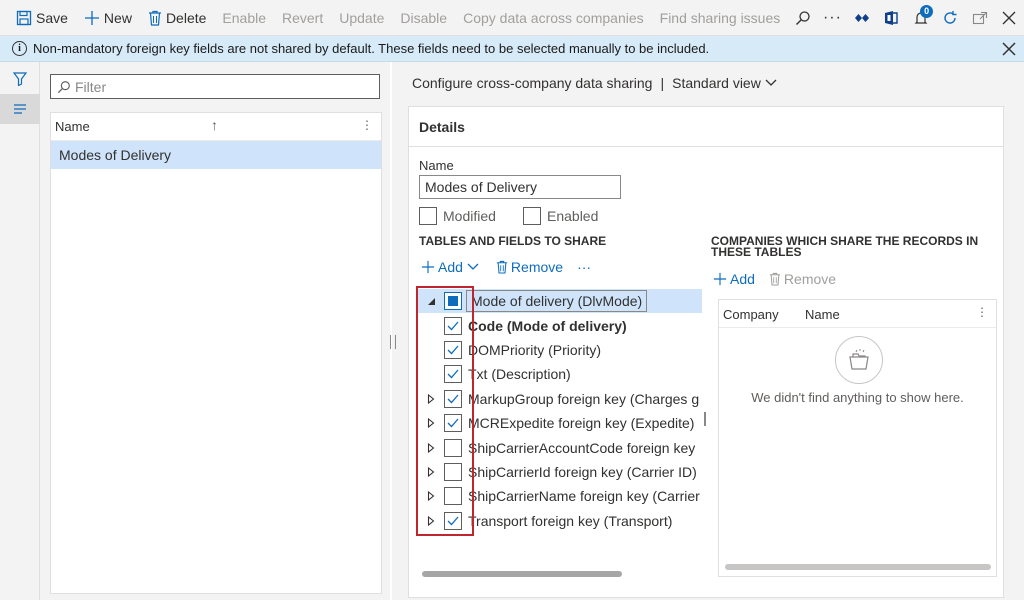 The height and width of the screenshot is (600, 1024). I want to click on modified-checkbox: Modified, so click(457, 216).